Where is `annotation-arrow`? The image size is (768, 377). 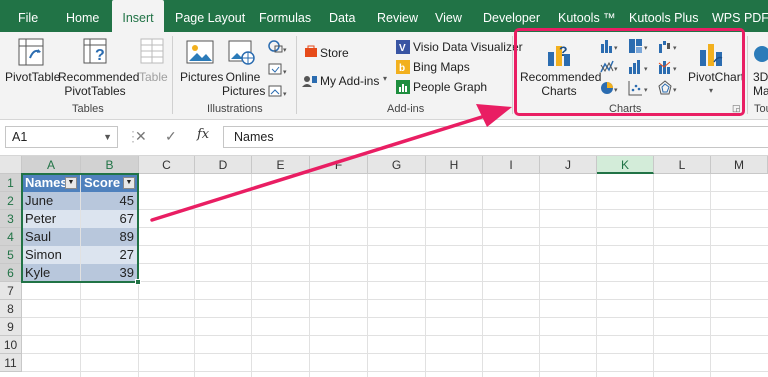 annotation-arrow is located at coordinates (331, 163).